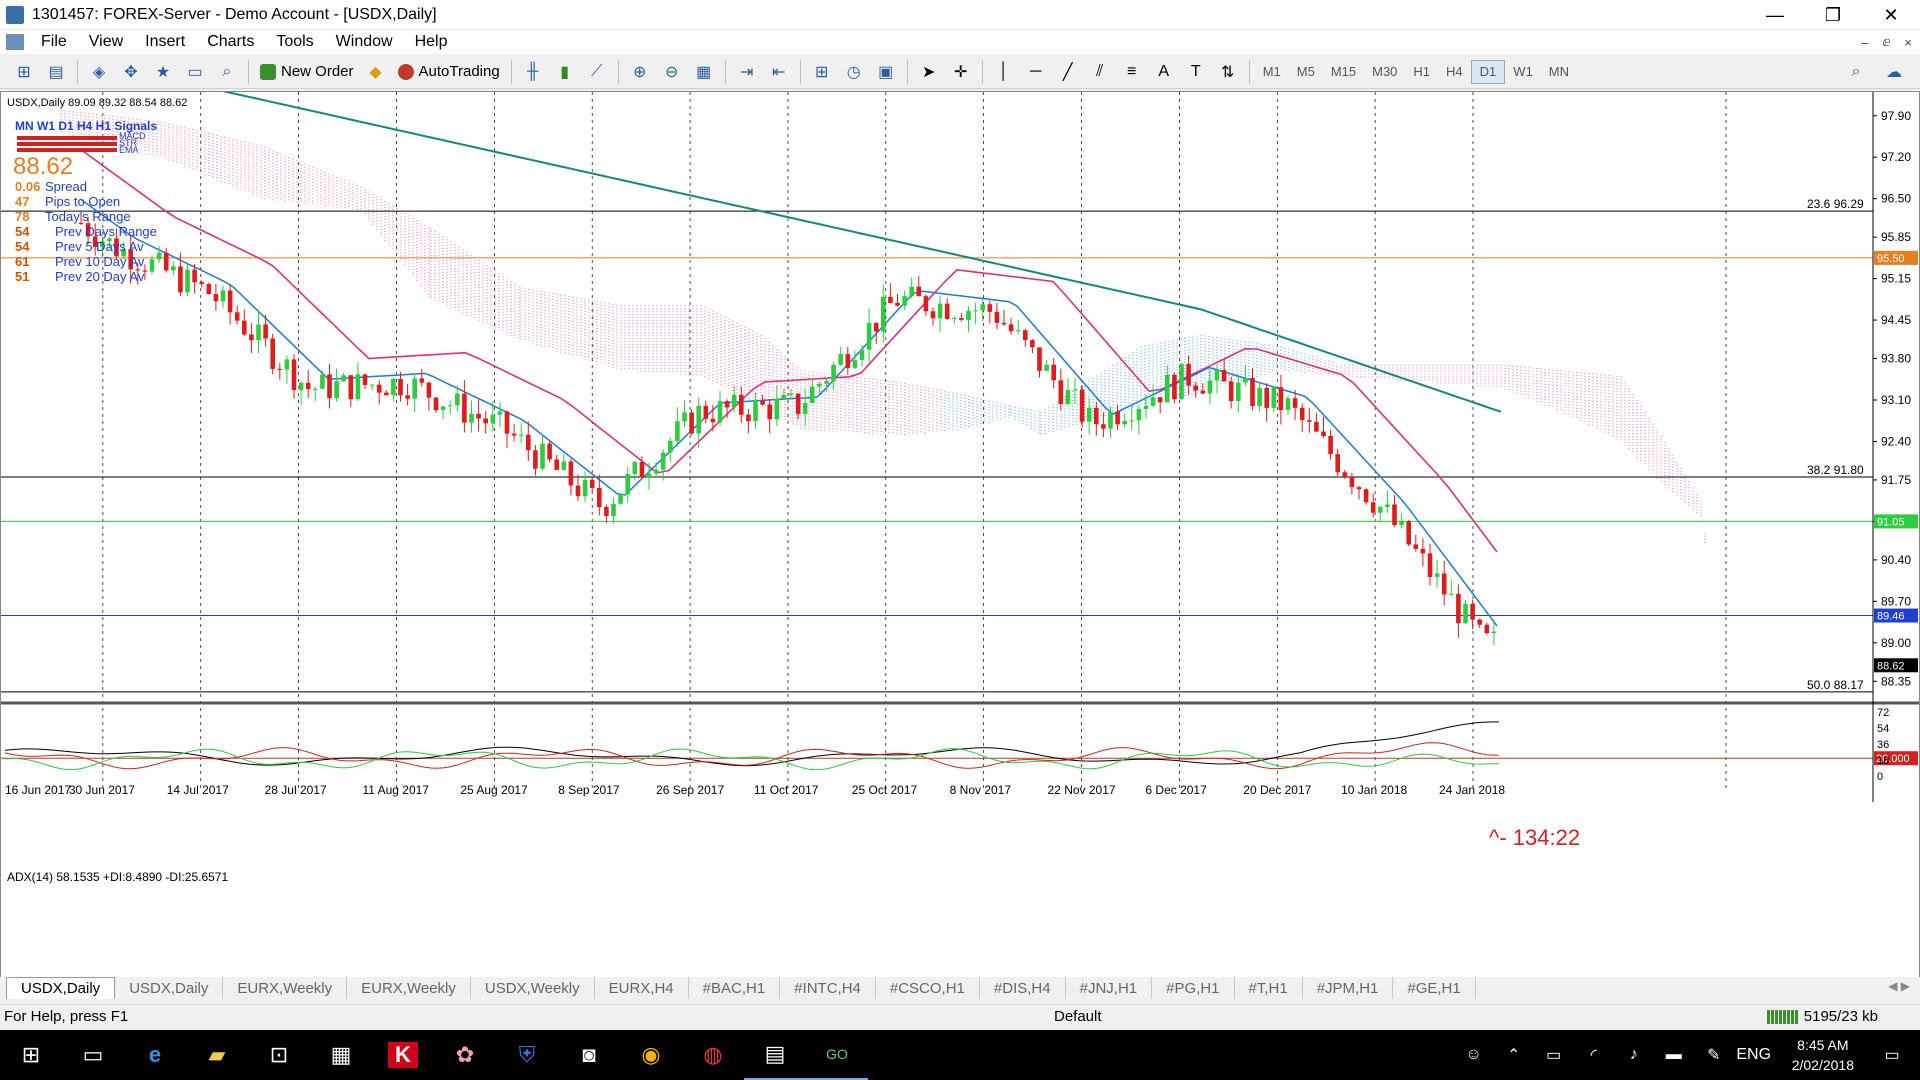  I want to click on menu-tools: Tools, so click(294, 42).